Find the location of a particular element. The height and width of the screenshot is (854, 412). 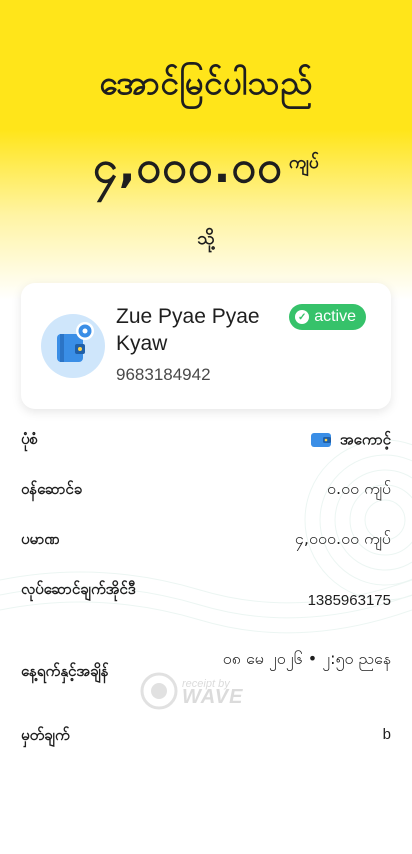

to-label: သို့ is located at coordinates (206, 238).